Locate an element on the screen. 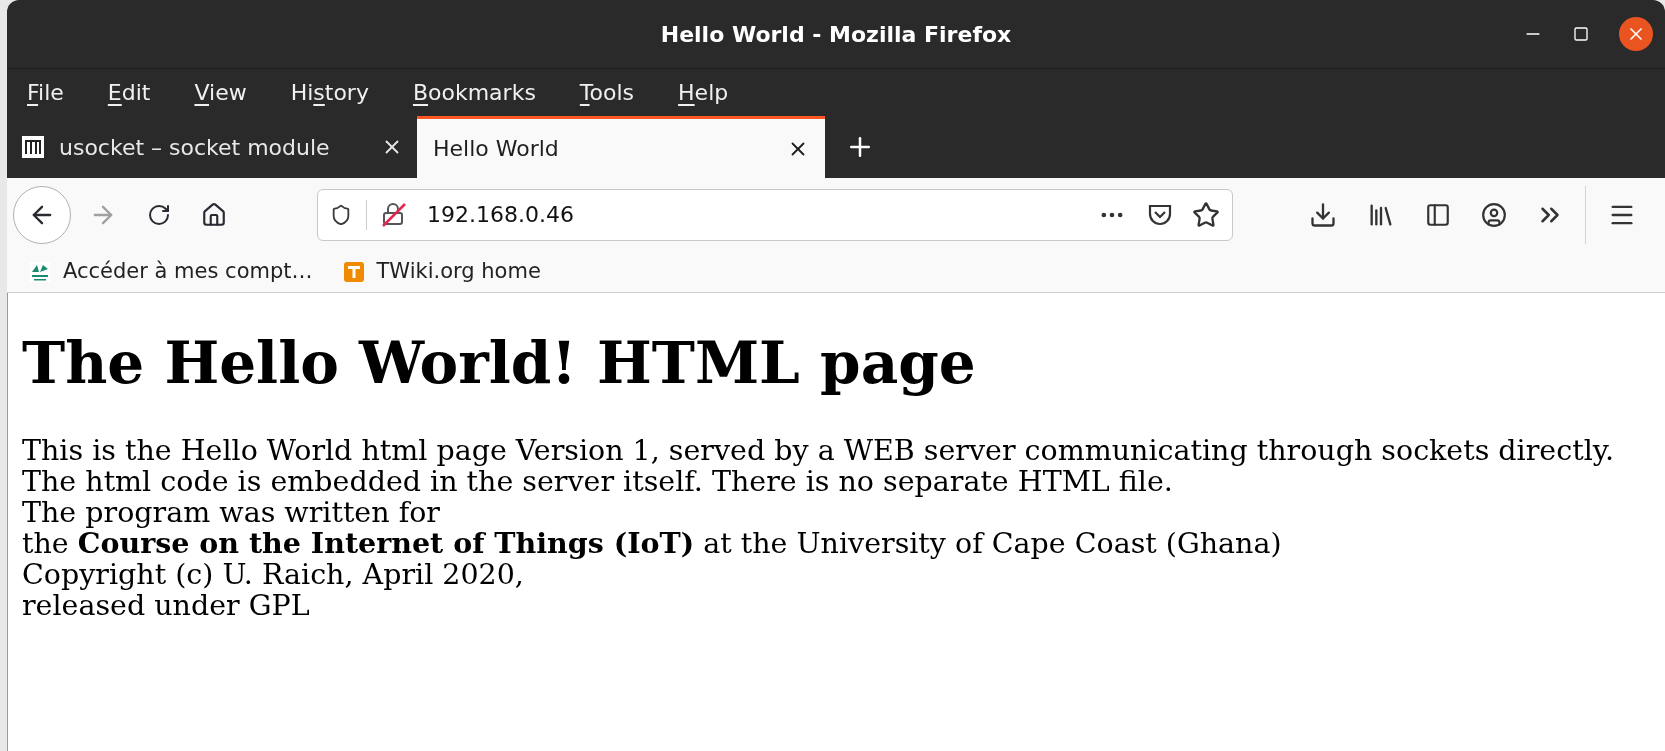 This screenshot has width=1665, height=751. tab-title: Hello World is located at coordinates (496, 149).